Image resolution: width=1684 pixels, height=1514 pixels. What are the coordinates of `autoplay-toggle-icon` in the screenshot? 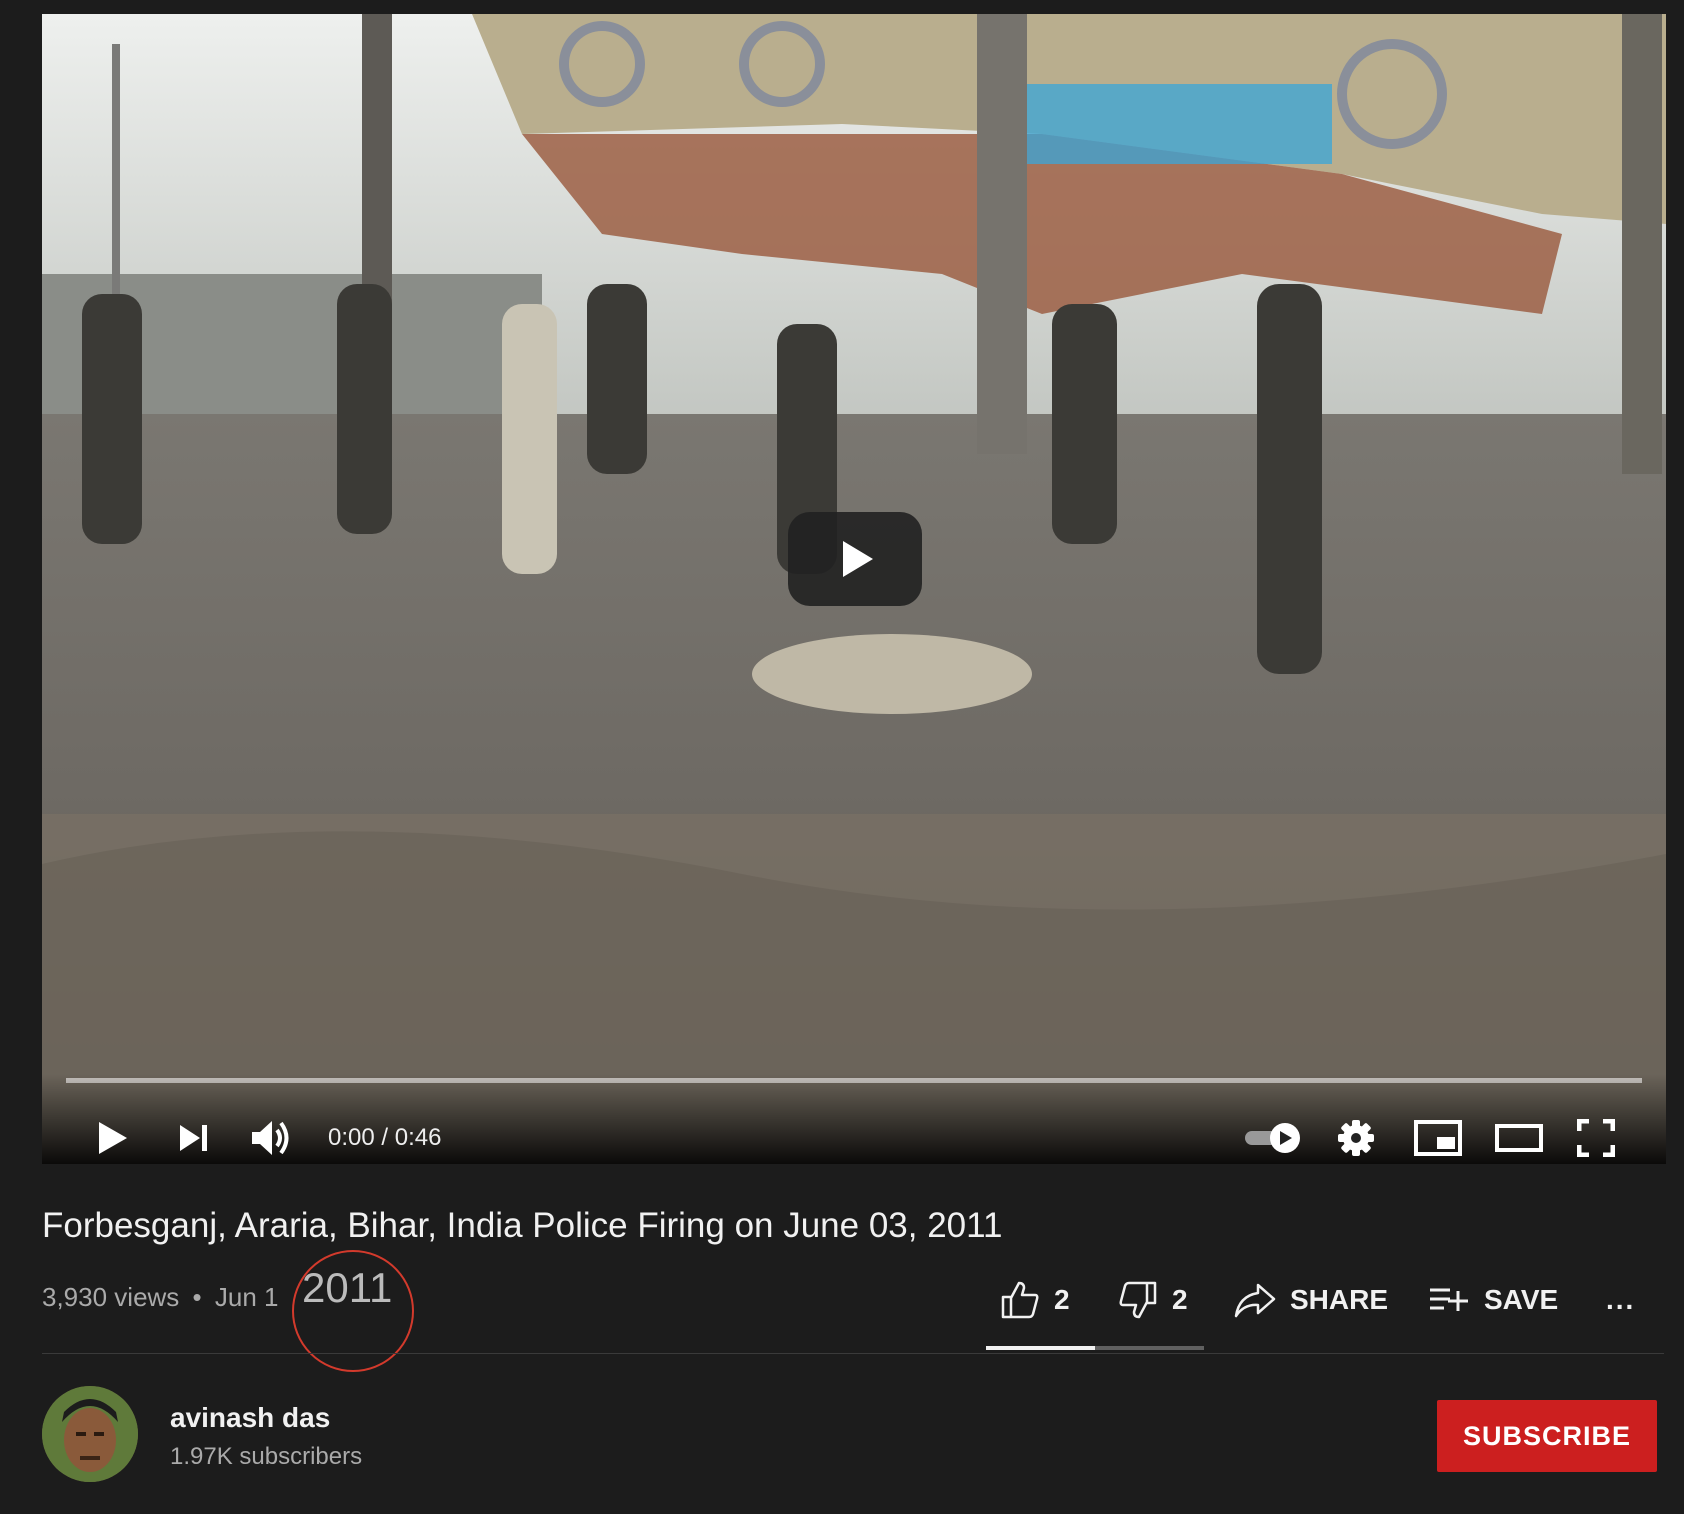 It's located at (1272, 1138).